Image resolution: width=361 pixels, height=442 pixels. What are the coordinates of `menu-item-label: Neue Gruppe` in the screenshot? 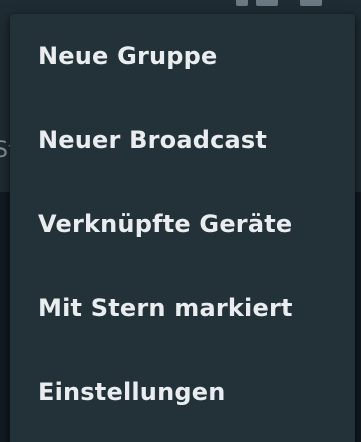 It's located at (128, 56).